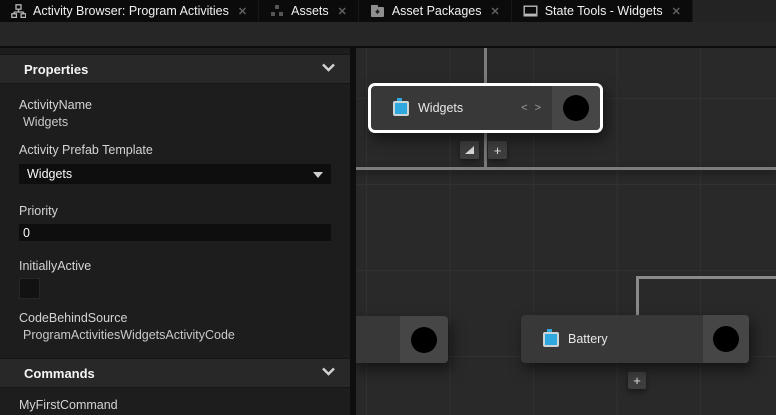 Image resolution: width=776 pixels, height=415 pixels. What do you see at coordinates (175, 69) in the screenshot?
I see `properties-section-header: Properties` at bounding box center [175, 69].